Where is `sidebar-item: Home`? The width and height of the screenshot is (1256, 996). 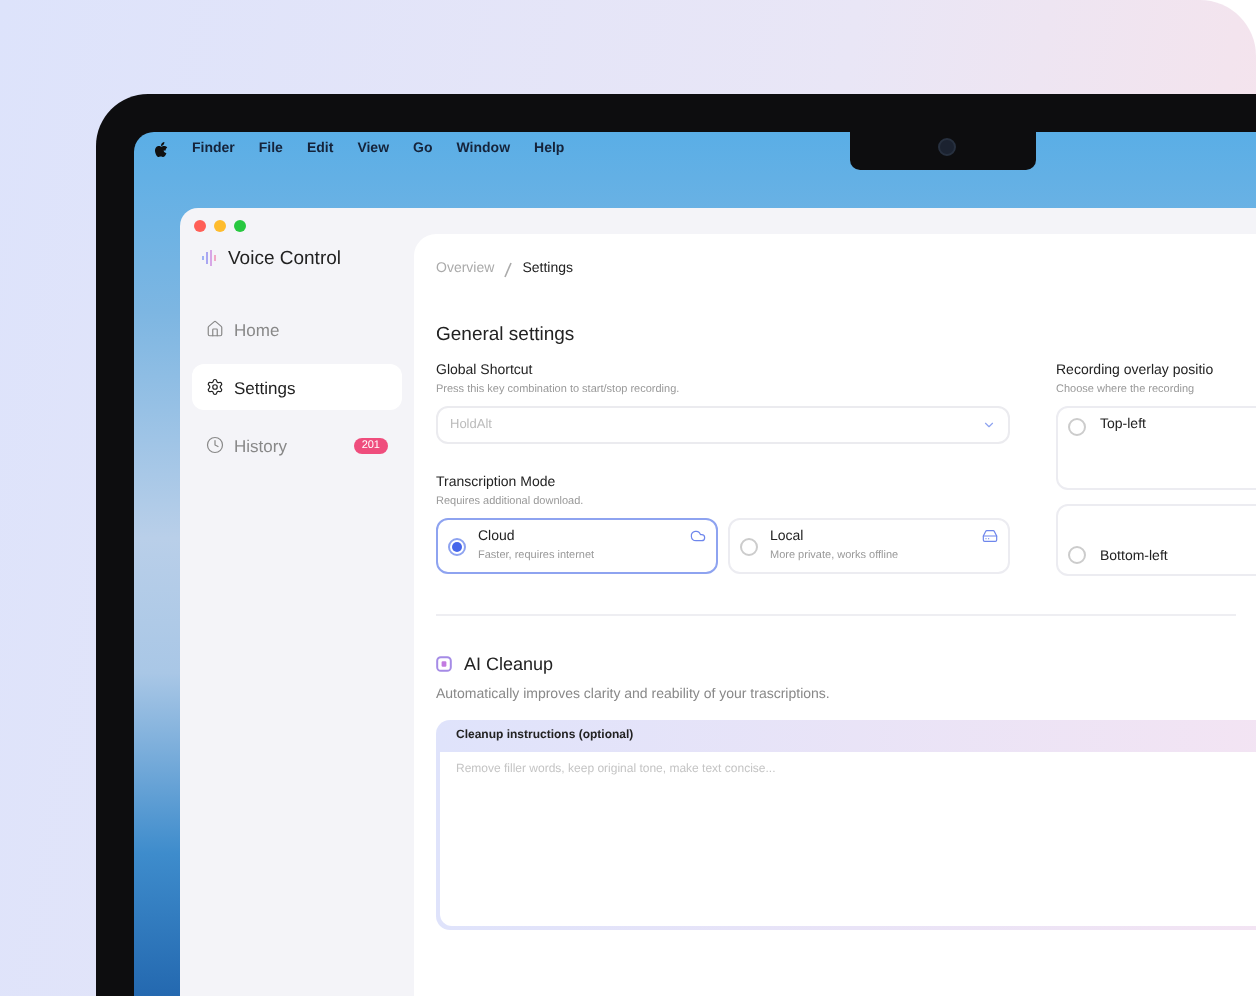
sidebar-item: Home is located at coordinates (297, 329).